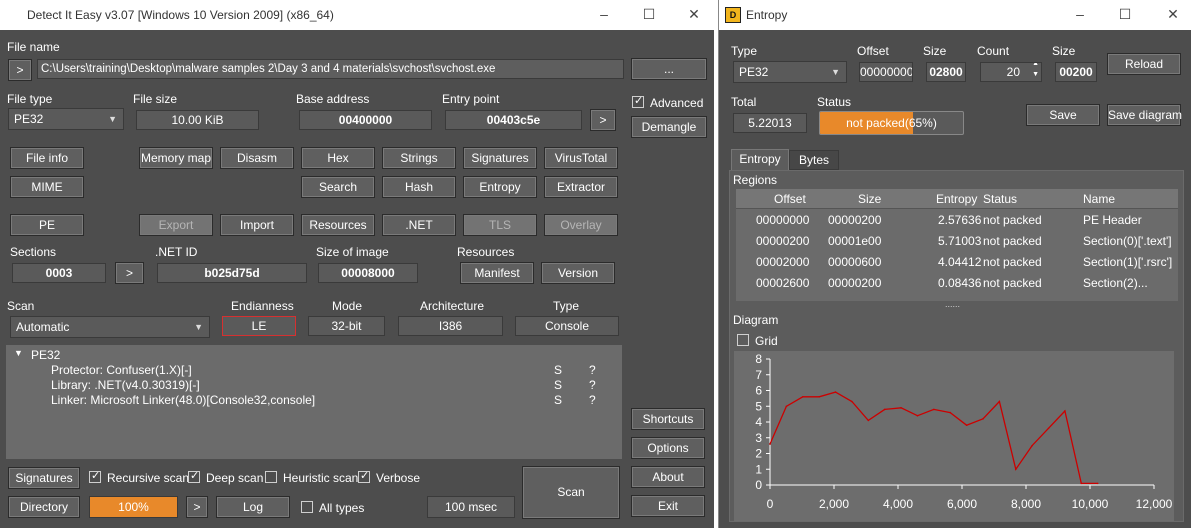 The width and height of the screenshot is (1191, 528). Describe the element at coordinates (44, 507) in the screenshot. I see `directory-button: Directory` at that location.